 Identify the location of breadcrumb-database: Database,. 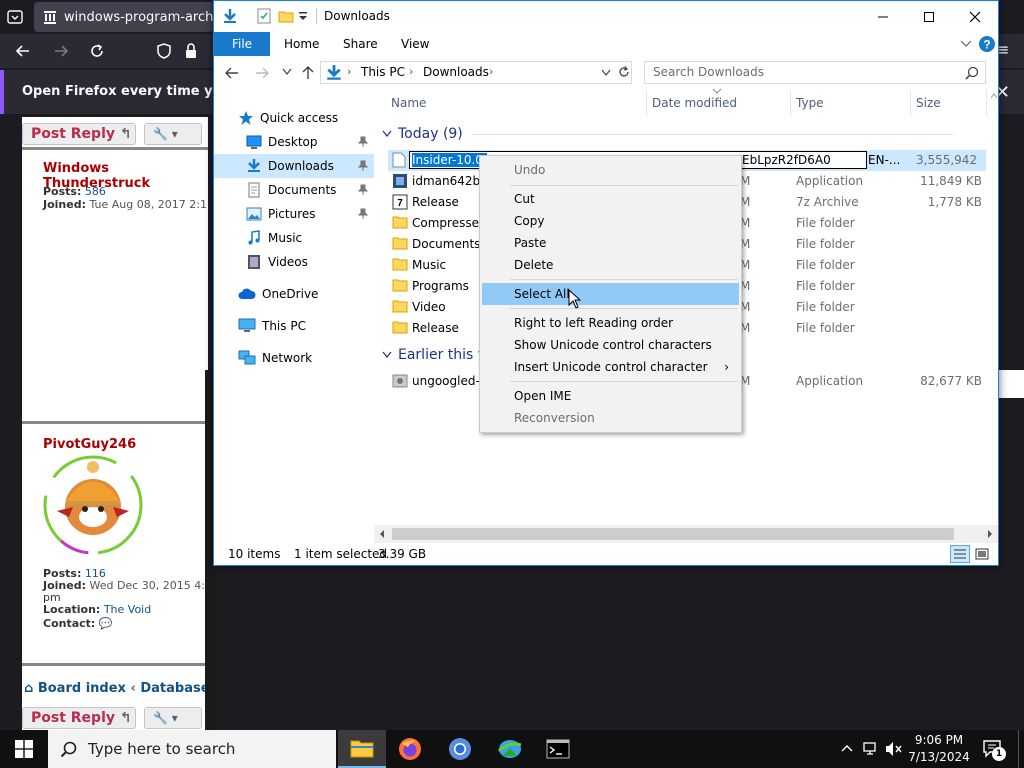
(174, 688).